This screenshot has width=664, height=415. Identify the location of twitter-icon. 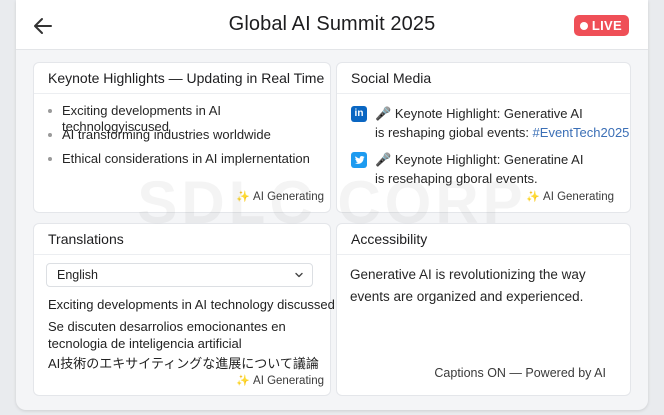
(359, 160).